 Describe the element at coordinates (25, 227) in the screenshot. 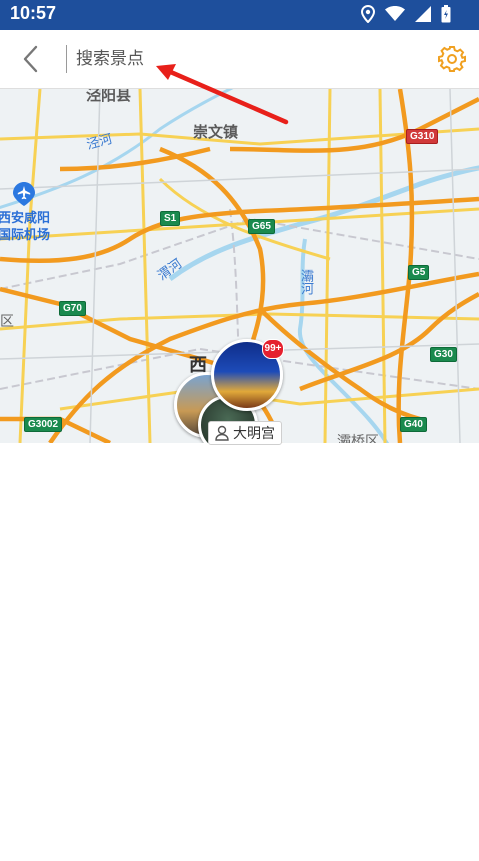

I see `airport-label: 西安咸阳国际机场` at that location.